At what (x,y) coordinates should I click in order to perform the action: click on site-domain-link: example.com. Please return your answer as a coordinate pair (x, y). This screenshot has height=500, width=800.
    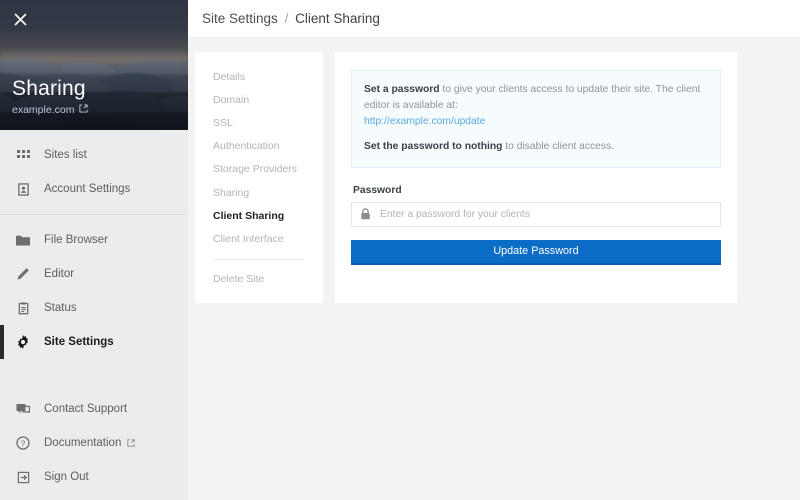
    Looking at the image, I should click on (50, 110).